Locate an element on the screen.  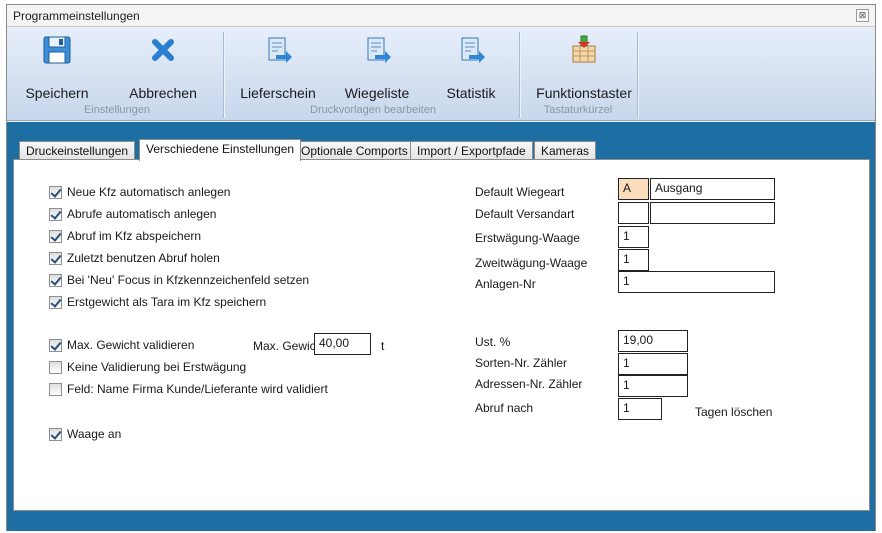
abruf-nach-suffix: Tagen löschen is located at coordinates (734, 412).